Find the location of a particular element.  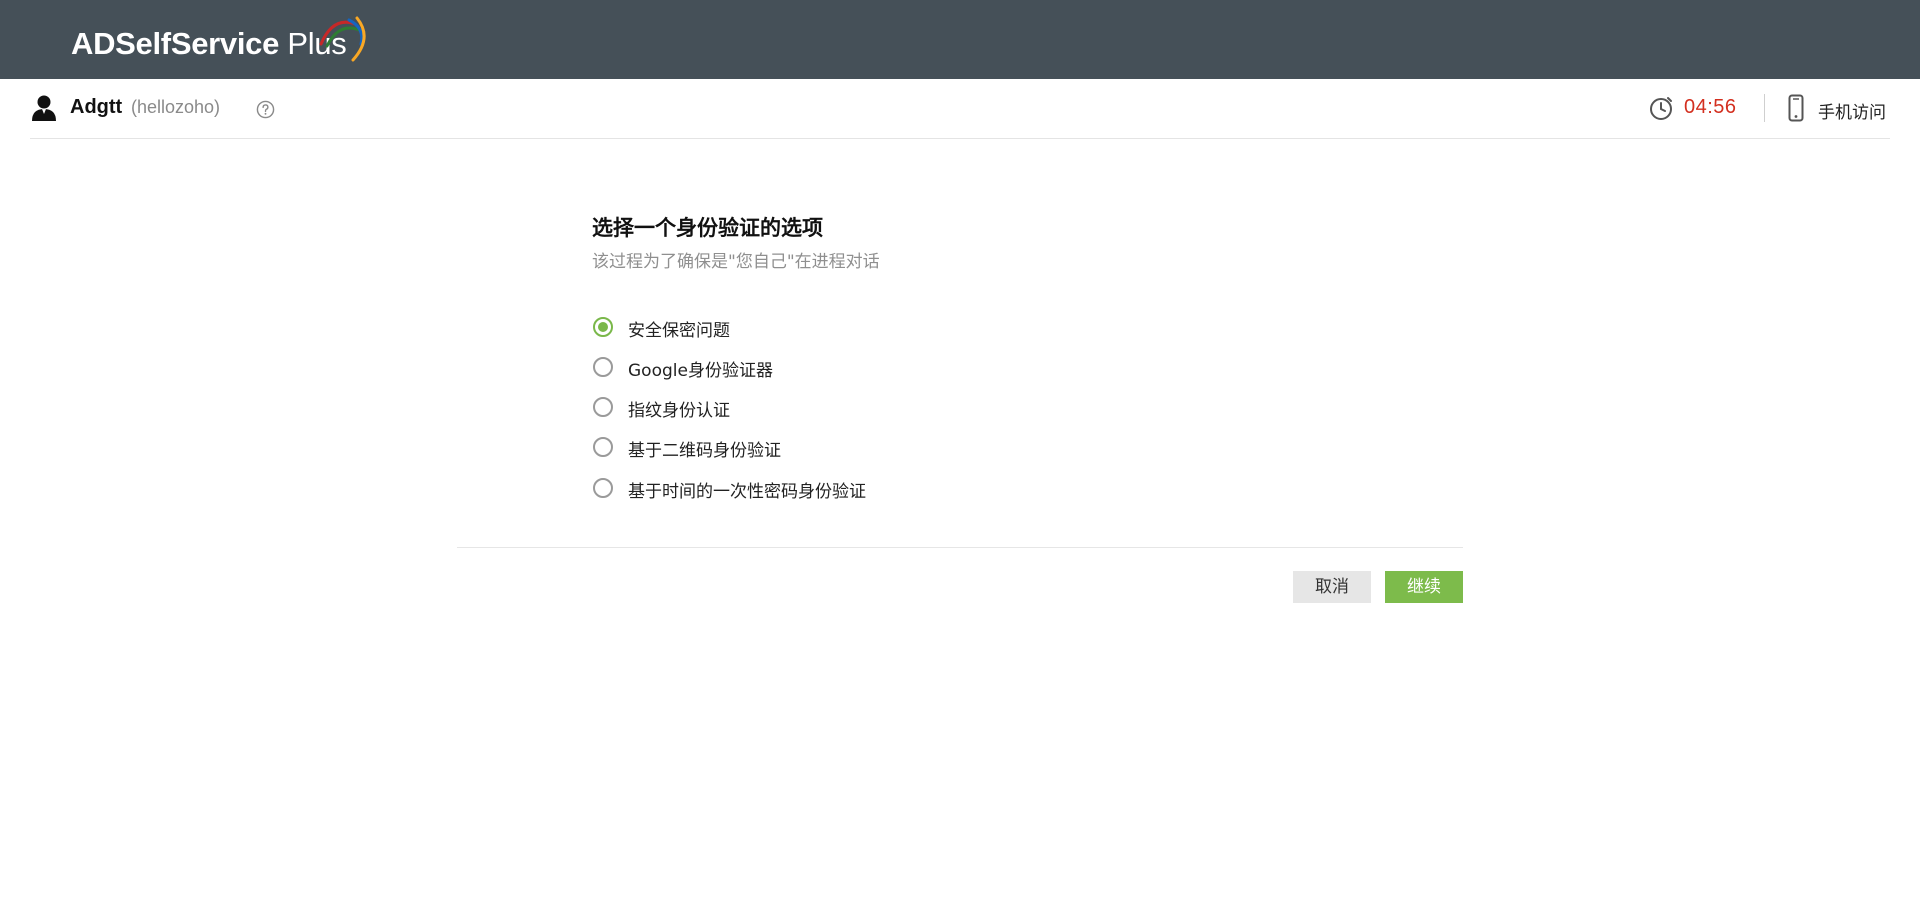

page-subtitle: 该过程为了确保是"您自己"在进程对话 is located at coordinates (736, 262).